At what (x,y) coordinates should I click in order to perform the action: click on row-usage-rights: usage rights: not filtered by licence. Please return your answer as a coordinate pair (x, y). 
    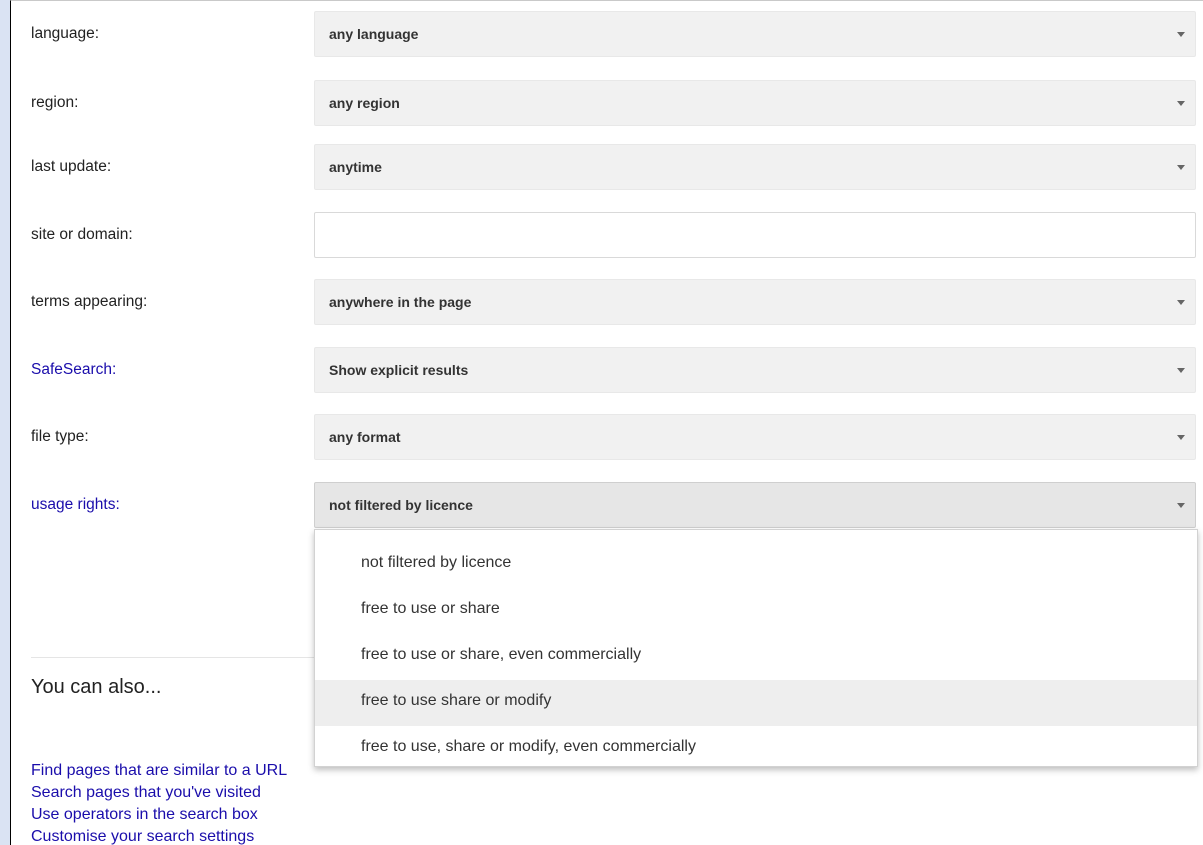
    Looking at the image, I should click on (607, 505).